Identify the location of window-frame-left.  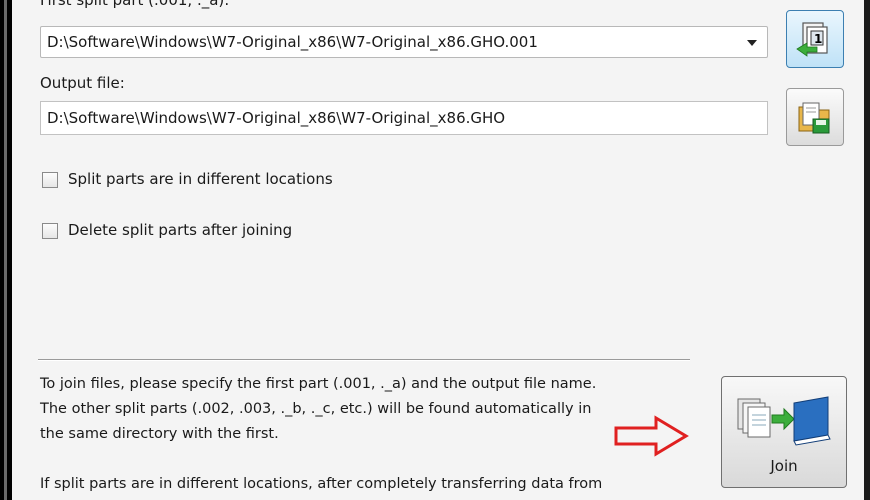
(6, 250).